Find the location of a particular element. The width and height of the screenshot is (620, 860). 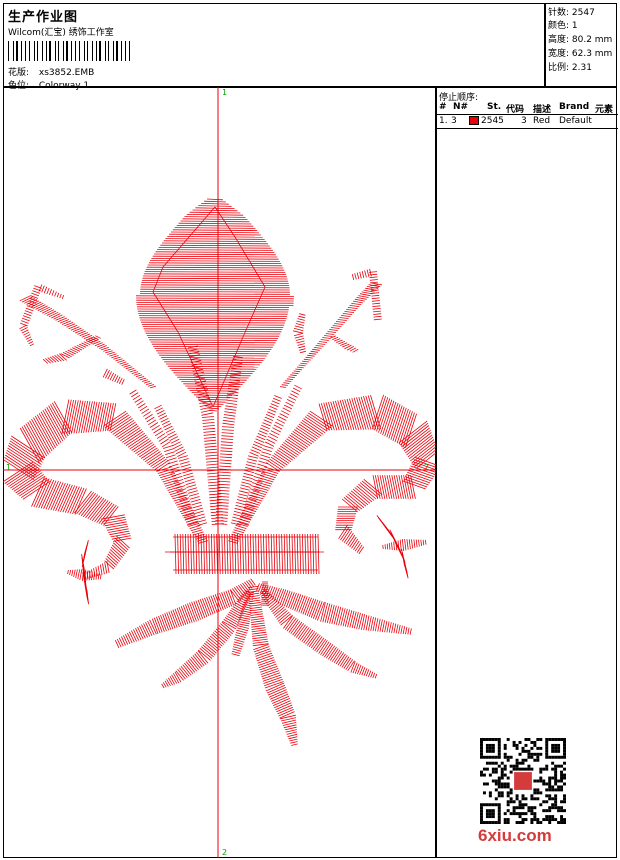

row-index: 1. is located at coordinates (443, 121).